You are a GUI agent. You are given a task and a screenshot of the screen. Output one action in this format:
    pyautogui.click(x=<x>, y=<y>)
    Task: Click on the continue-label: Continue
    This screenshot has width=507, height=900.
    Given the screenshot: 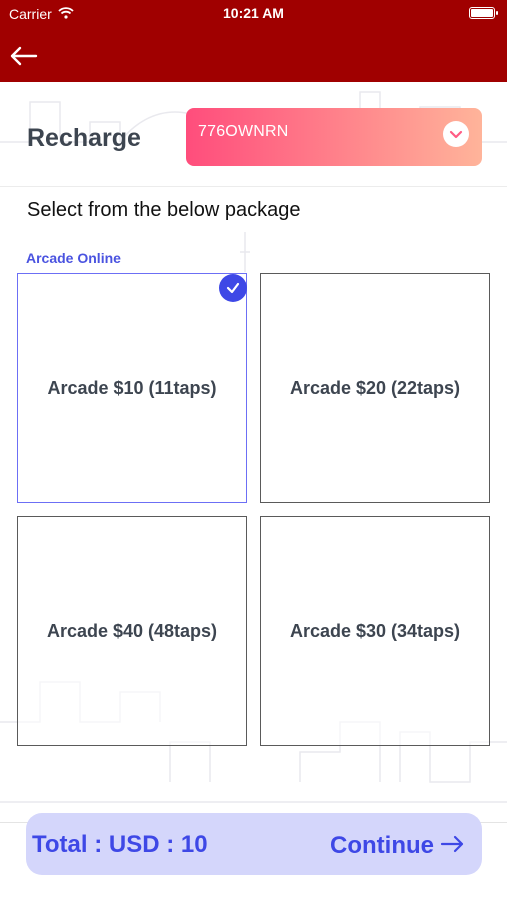 What is the action you would take?
    pyautogui.click(x=382, y=845)
    